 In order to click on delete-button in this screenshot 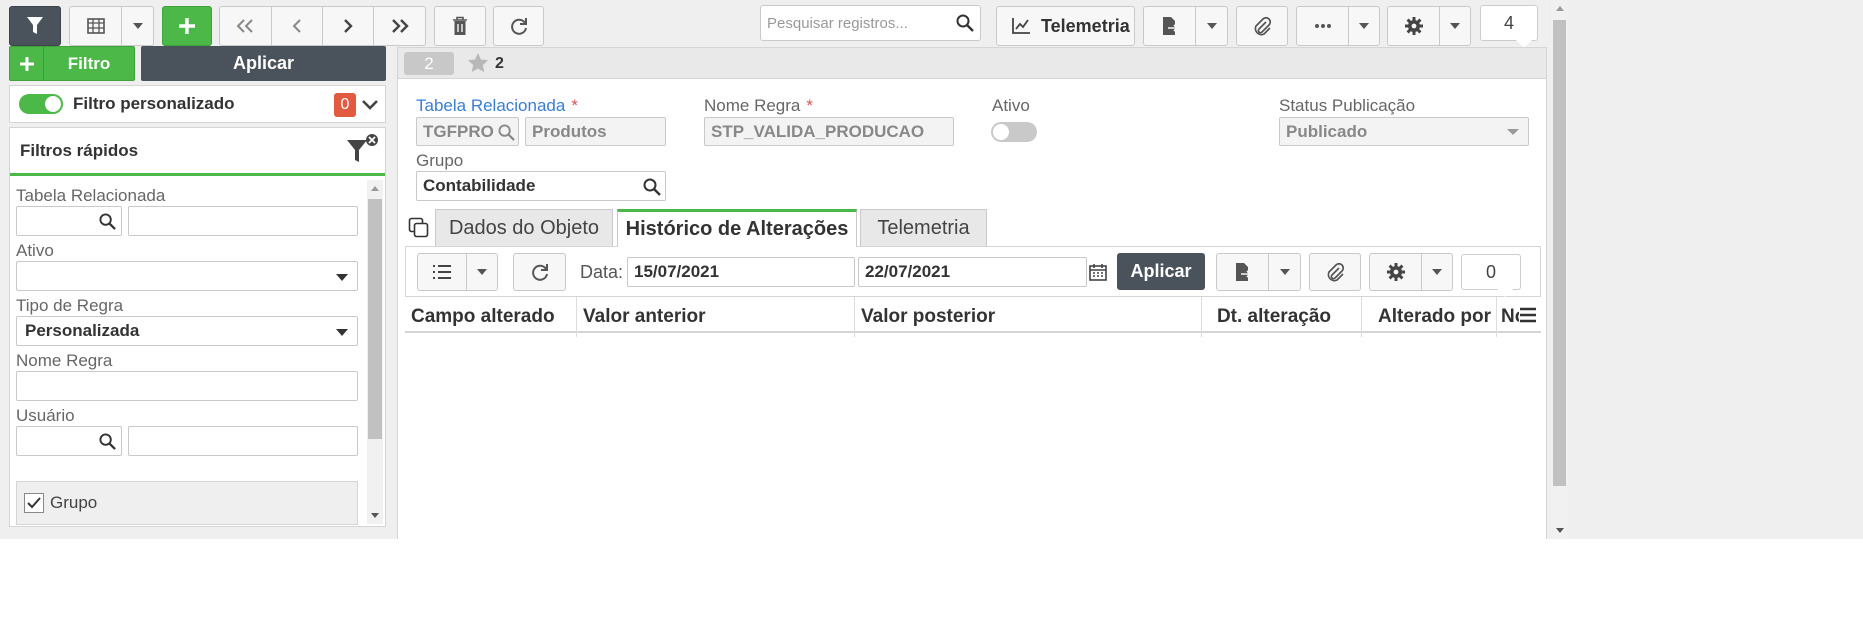, I will do `click(460, 26)`.